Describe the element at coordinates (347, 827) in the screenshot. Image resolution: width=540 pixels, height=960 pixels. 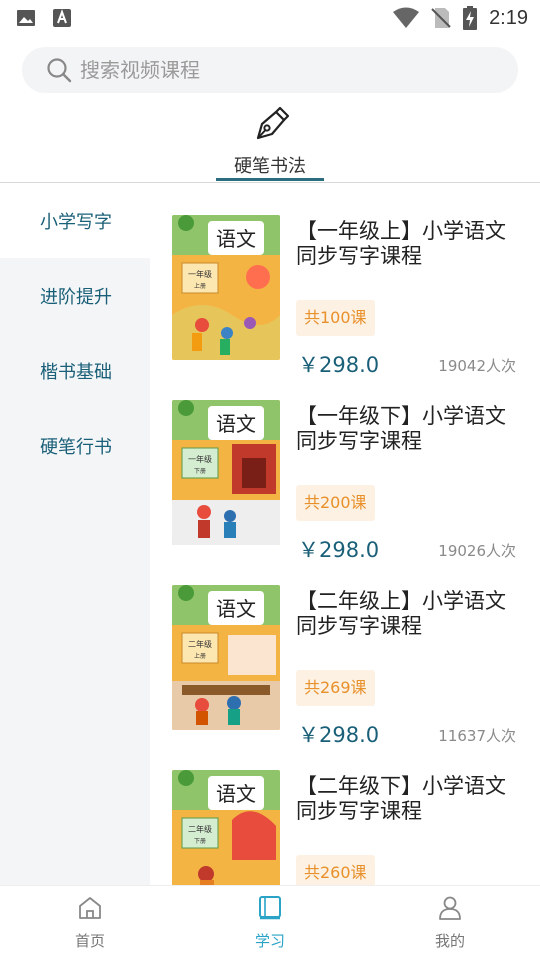
I see `course-card: 语文 二年级 下册 【二年级下】小学语文同步写字课程 共260课` at that location.